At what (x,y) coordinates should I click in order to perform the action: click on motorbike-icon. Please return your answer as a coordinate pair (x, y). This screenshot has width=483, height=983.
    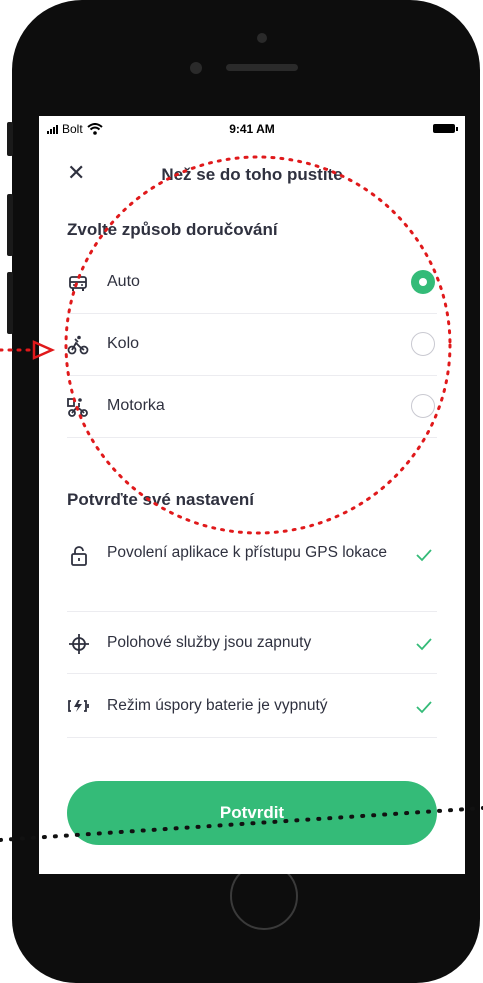
    Looking at the image, I should click on (77, 407).